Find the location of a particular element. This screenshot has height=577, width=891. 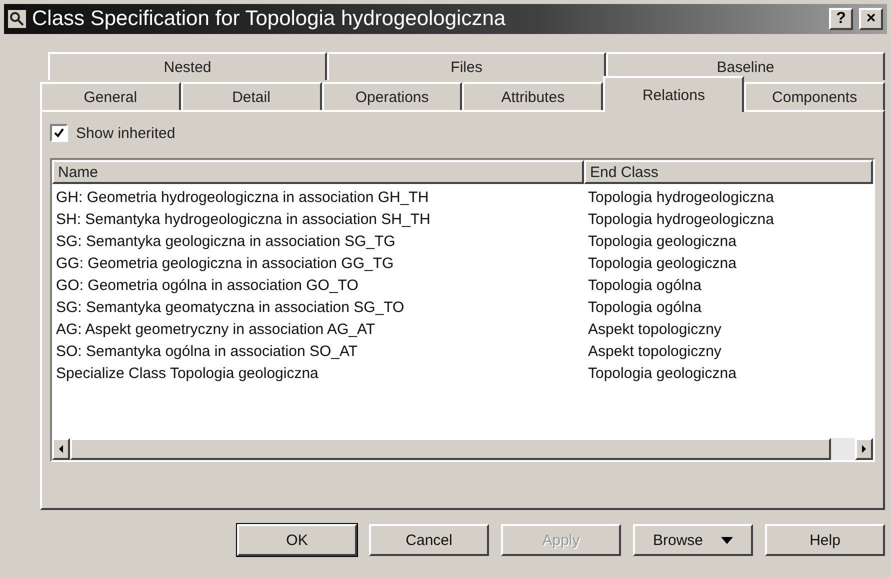

dialog-button: Cancel is located at coordinates (429, 540).